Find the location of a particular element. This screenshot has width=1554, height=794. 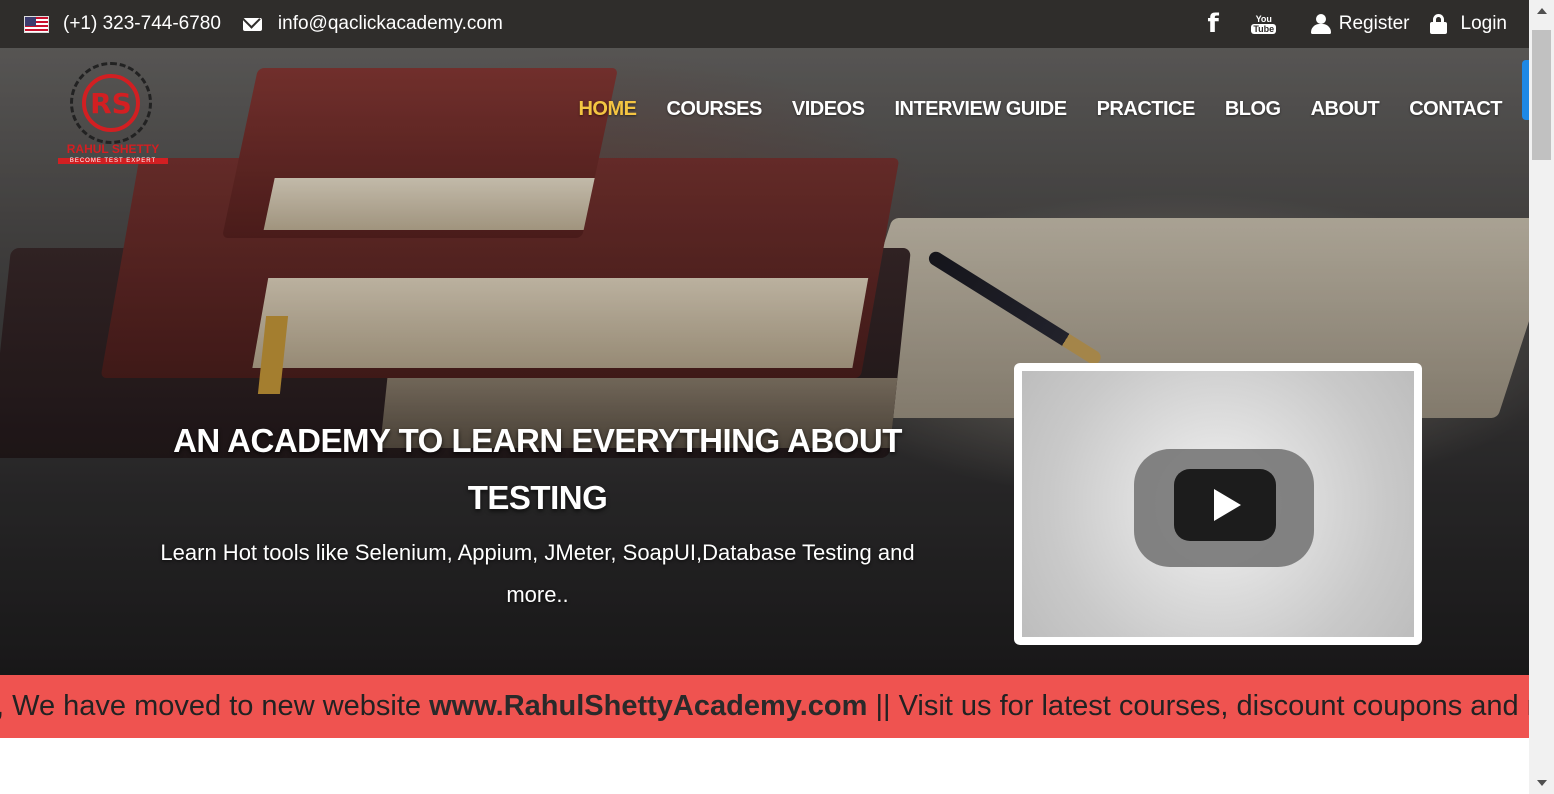

facebook-icon: f is located at coordinates (1212, 24).